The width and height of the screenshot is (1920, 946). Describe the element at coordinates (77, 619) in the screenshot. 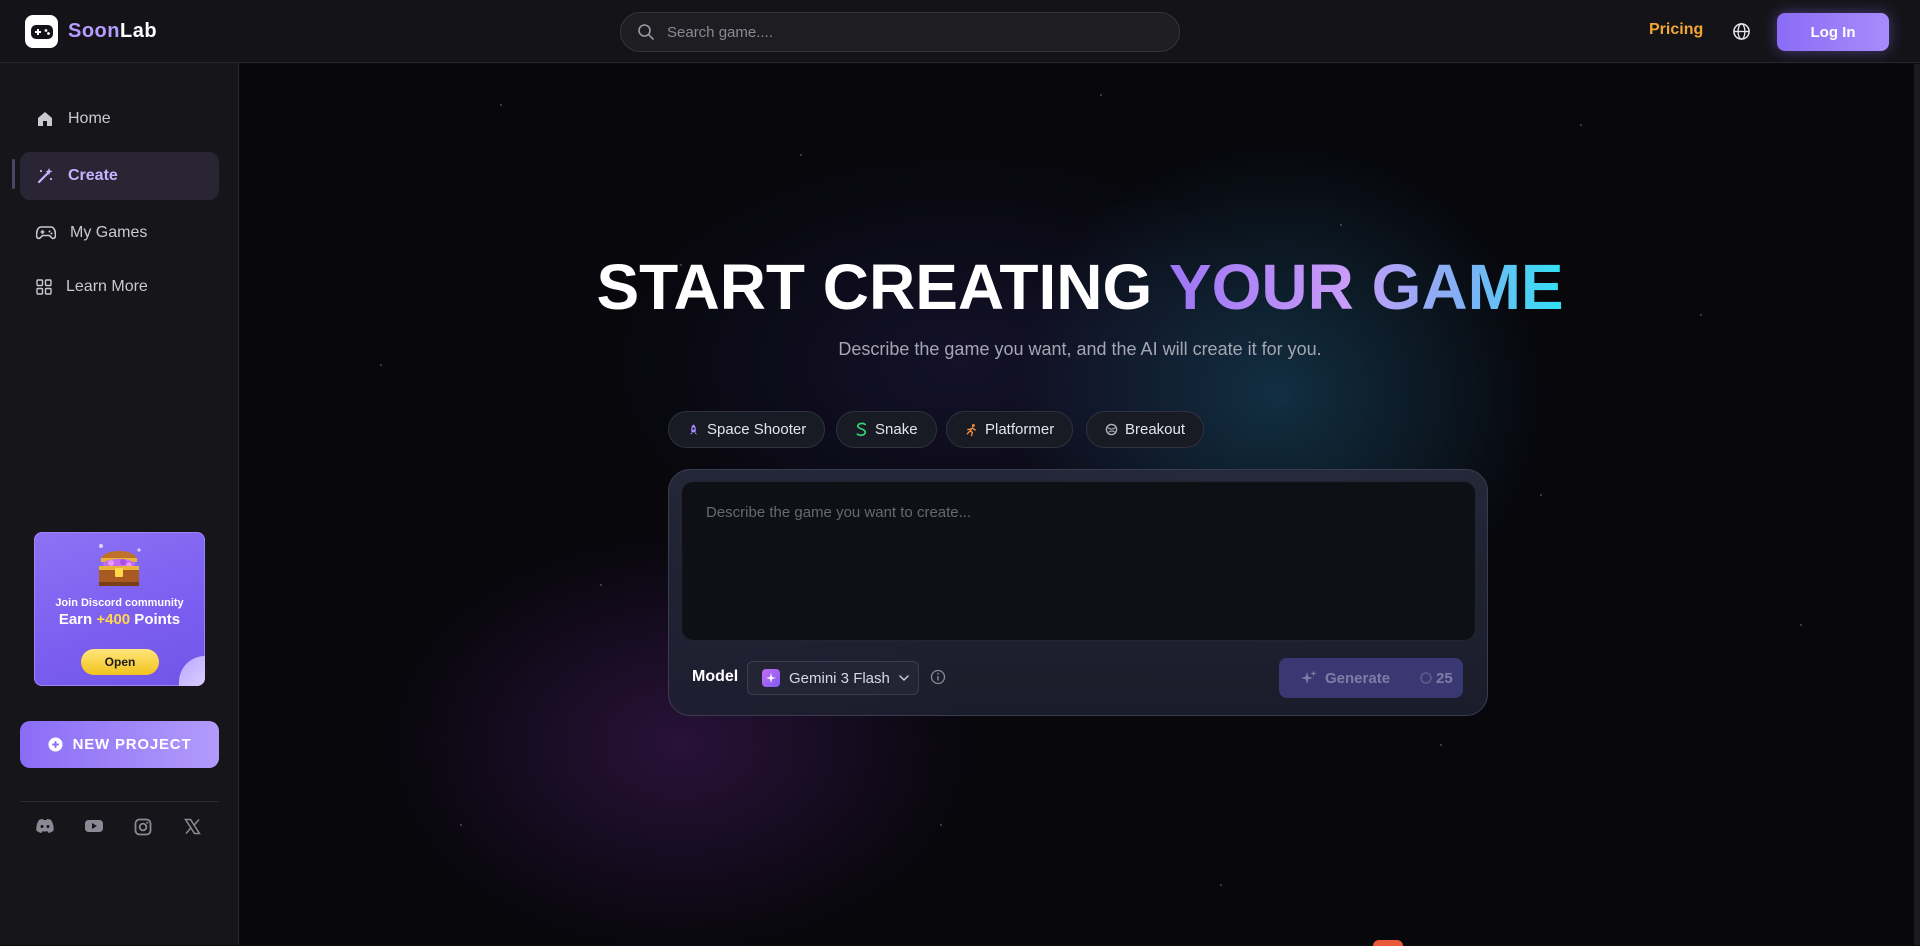

I see `discord-reward-prefix: Earn` at that location.